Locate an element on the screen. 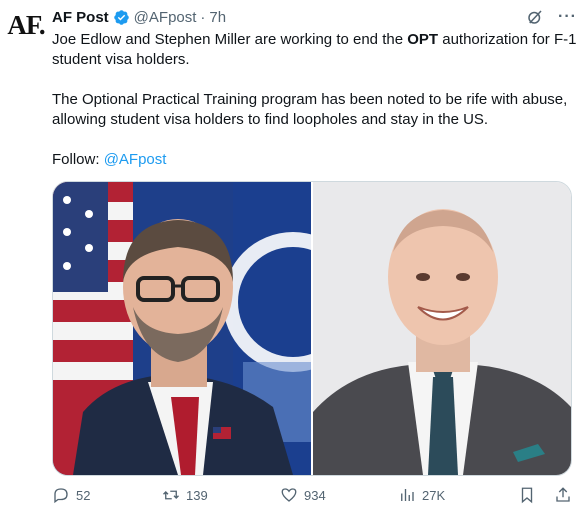 Image resolution: width=587 pixels, height=513 pixels. reply-count: 52 is located at coordinates (83, 495).